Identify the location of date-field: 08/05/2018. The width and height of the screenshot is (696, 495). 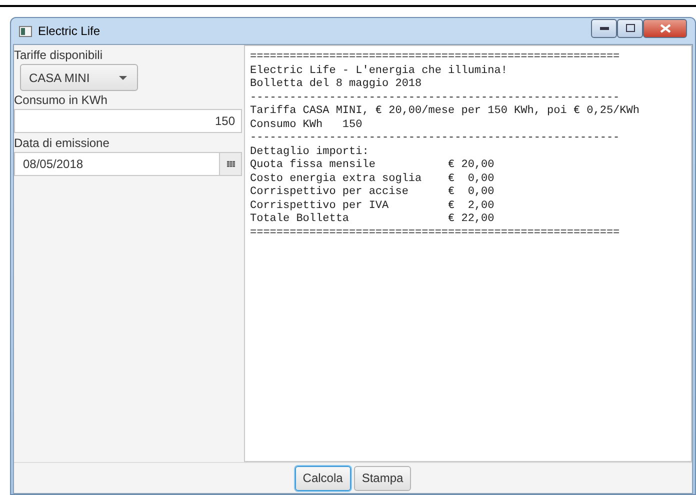
(117, 164).